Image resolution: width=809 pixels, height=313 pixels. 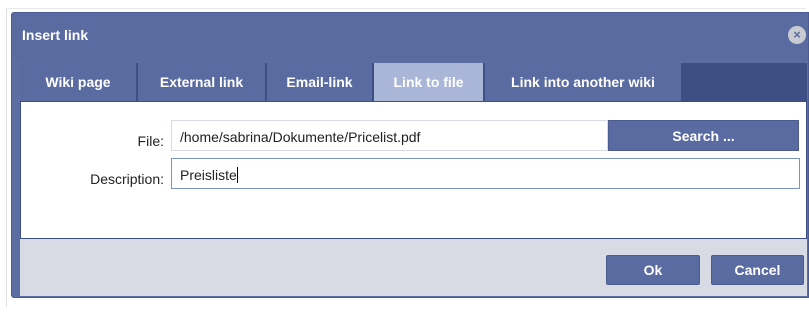 I want to click on description-label: Description:, so click(x=127, y=179).